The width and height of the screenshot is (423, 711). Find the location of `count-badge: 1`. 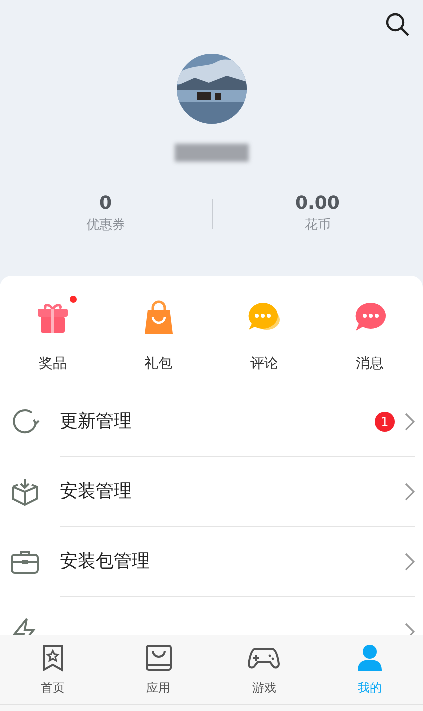

count-badge: 1 is located at coordinates (385, 422).